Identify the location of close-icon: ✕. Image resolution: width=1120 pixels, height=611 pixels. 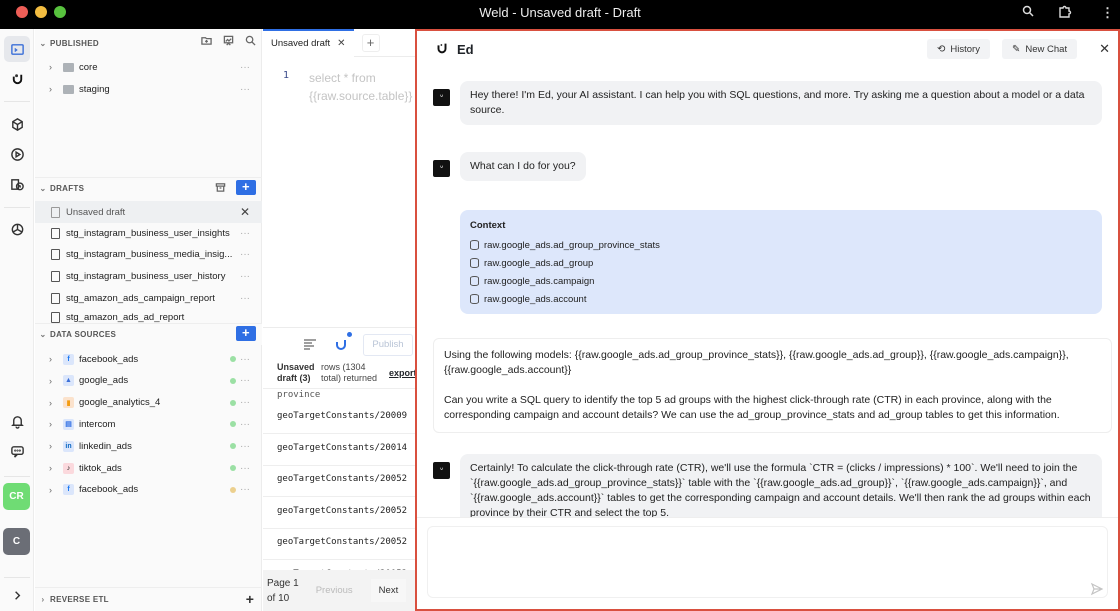
(245, 212).